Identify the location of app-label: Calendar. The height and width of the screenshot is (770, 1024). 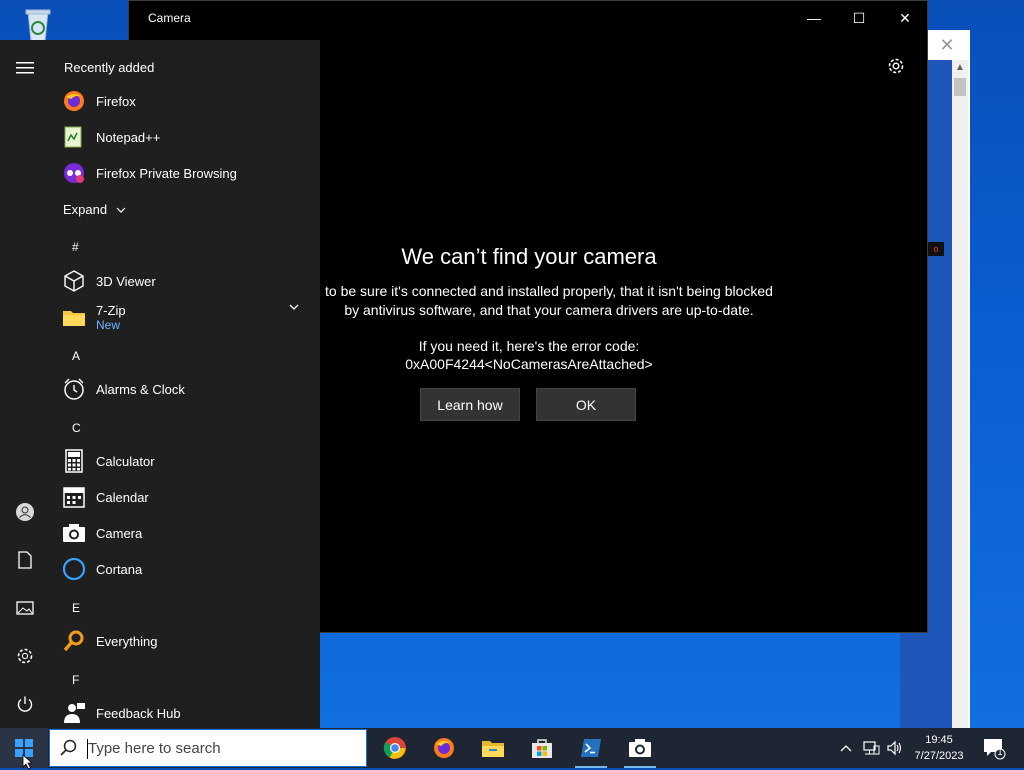
(122, 497).